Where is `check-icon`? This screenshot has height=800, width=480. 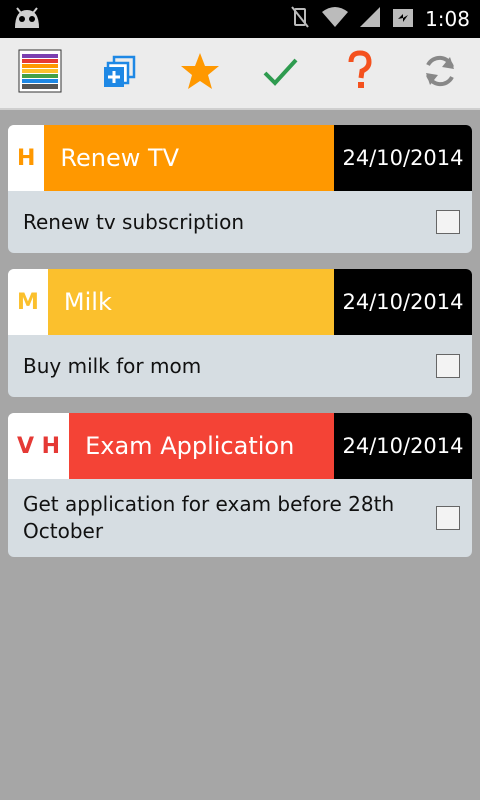
check-icon is located at coordinates (280, 73).